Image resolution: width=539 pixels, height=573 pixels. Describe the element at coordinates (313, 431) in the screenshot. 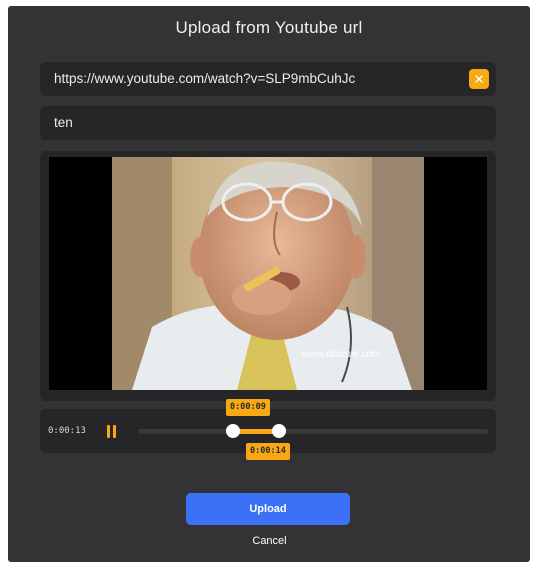

I see `timeline-track` at that location.